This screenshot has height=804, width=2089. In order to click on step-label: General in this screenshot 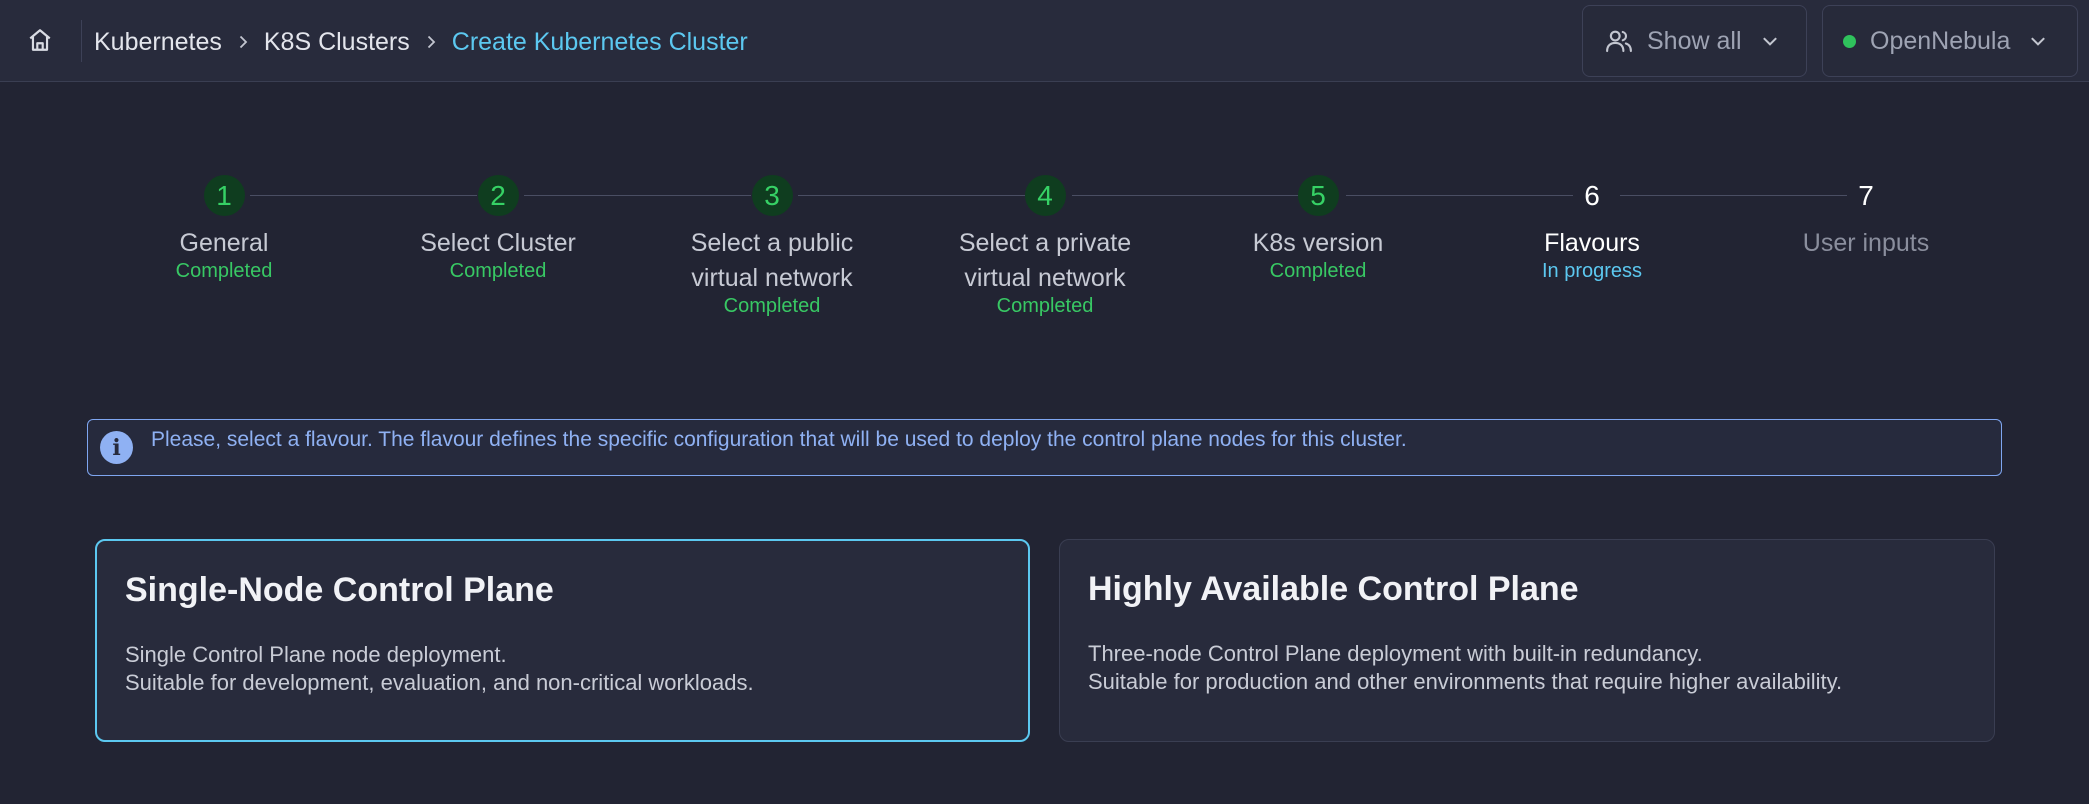, I will do `click(224, 243)`.